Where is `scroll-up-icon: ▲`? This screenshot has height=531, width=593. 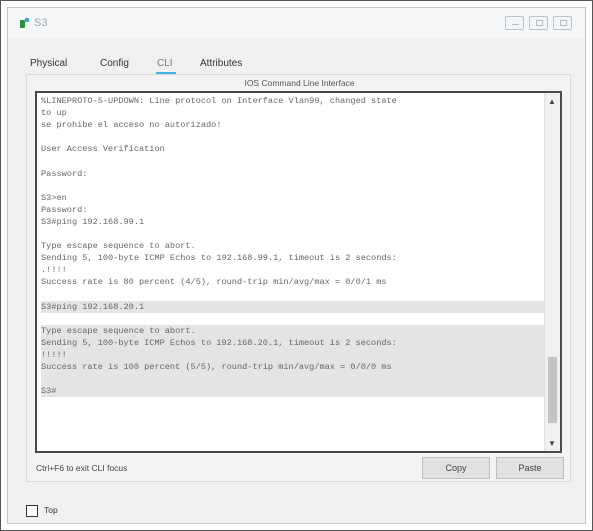 scroll-up-icon: ▲ is located at coordinates (552, 101).